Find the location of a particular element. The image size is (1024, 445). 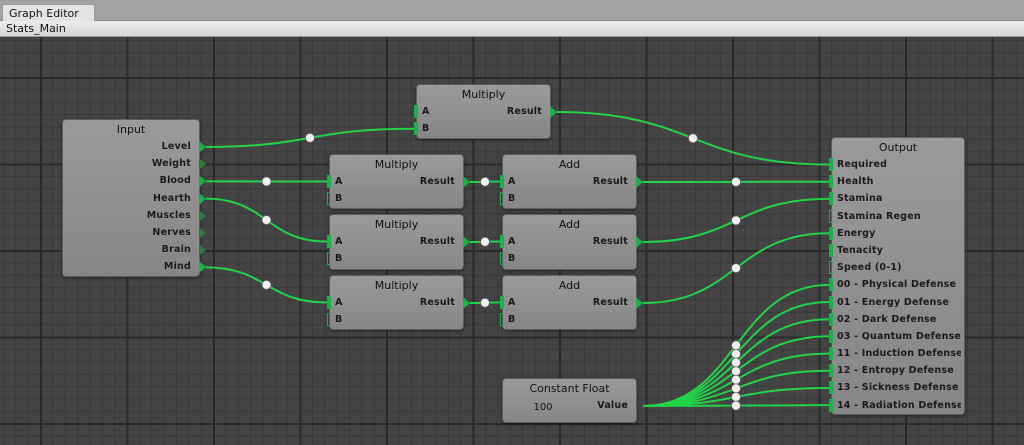

input-row: Hearth is located at coordinates (134, 198).